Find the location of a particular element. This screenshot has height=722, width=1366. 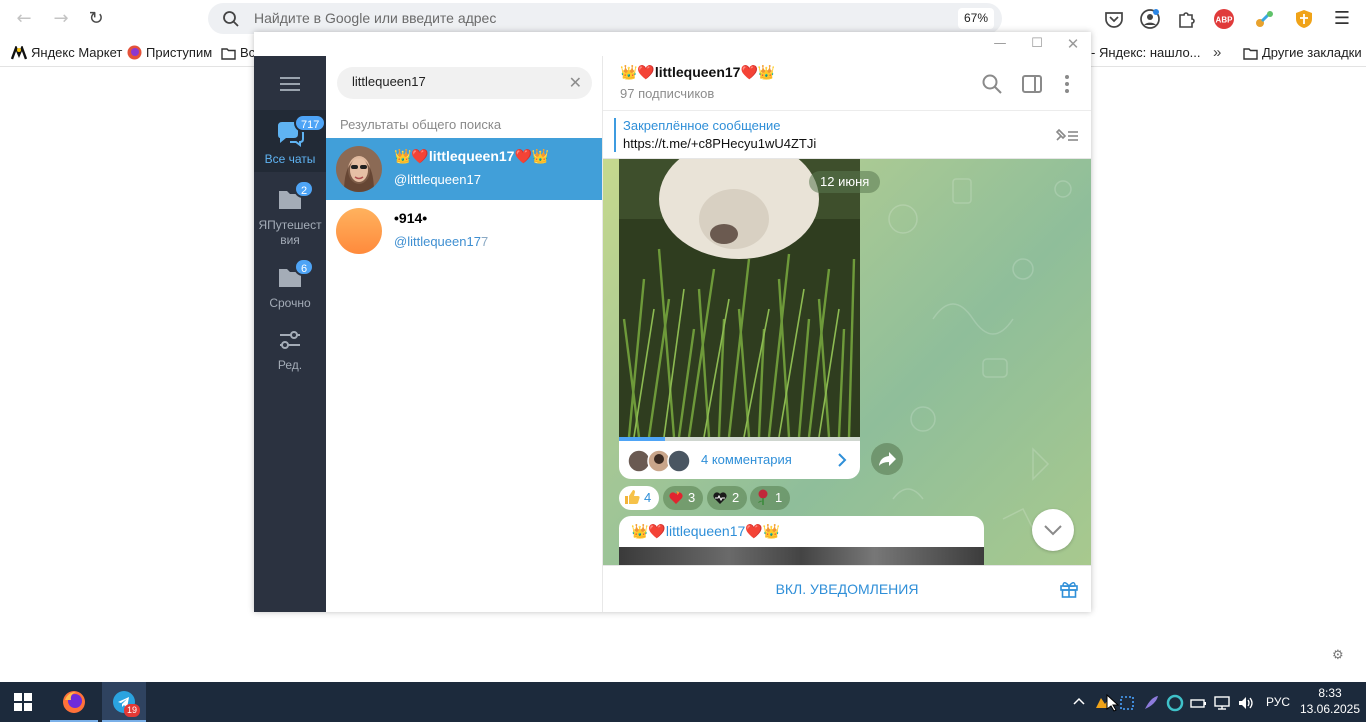

pinned-list-icon is located at coordinates (1066, 135).